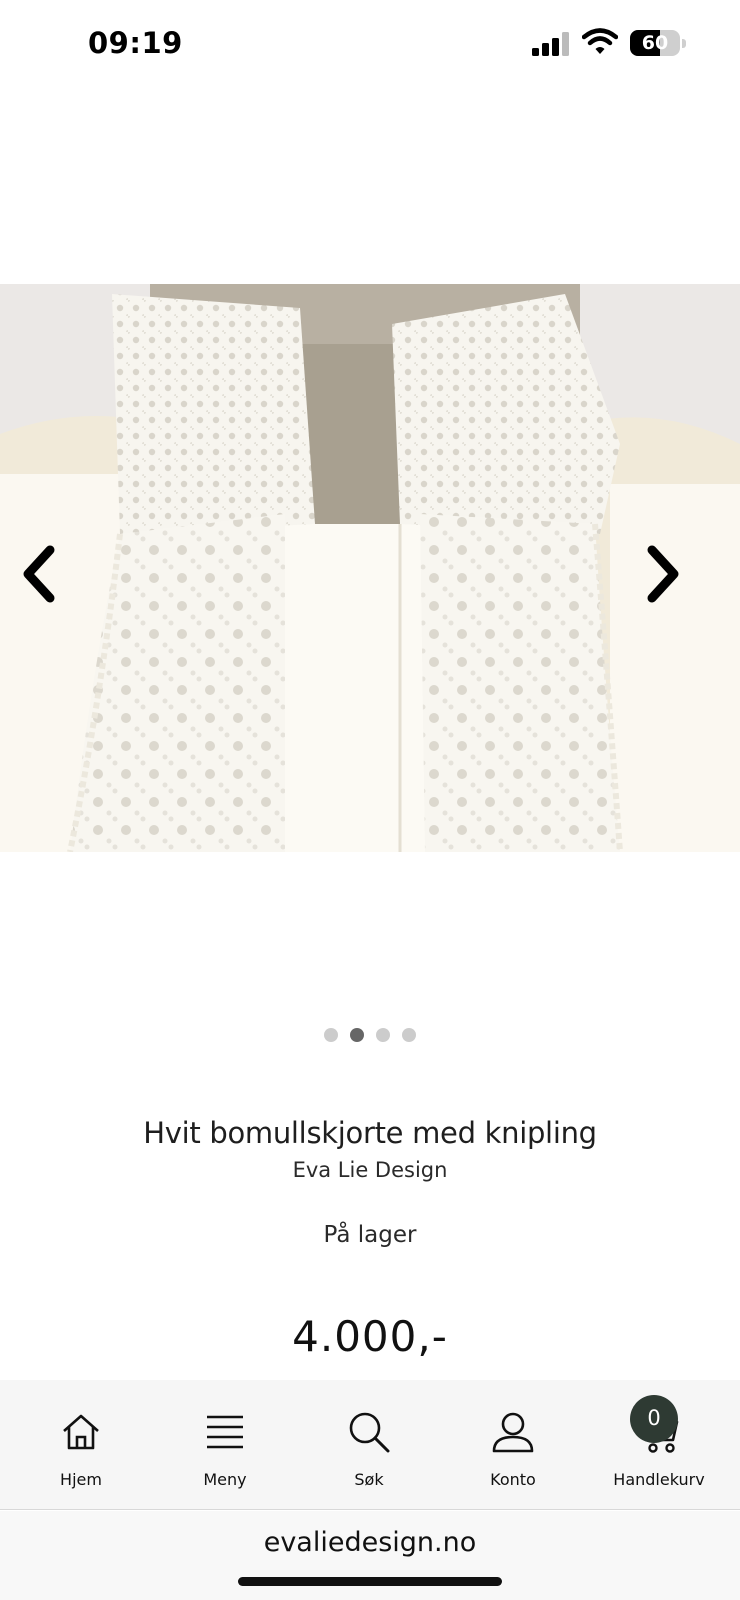 The height and width of the screenshot is (1600, 740). I want to click on product-title: Hvit bomullskjorte med knipling, so click(370, 1133).